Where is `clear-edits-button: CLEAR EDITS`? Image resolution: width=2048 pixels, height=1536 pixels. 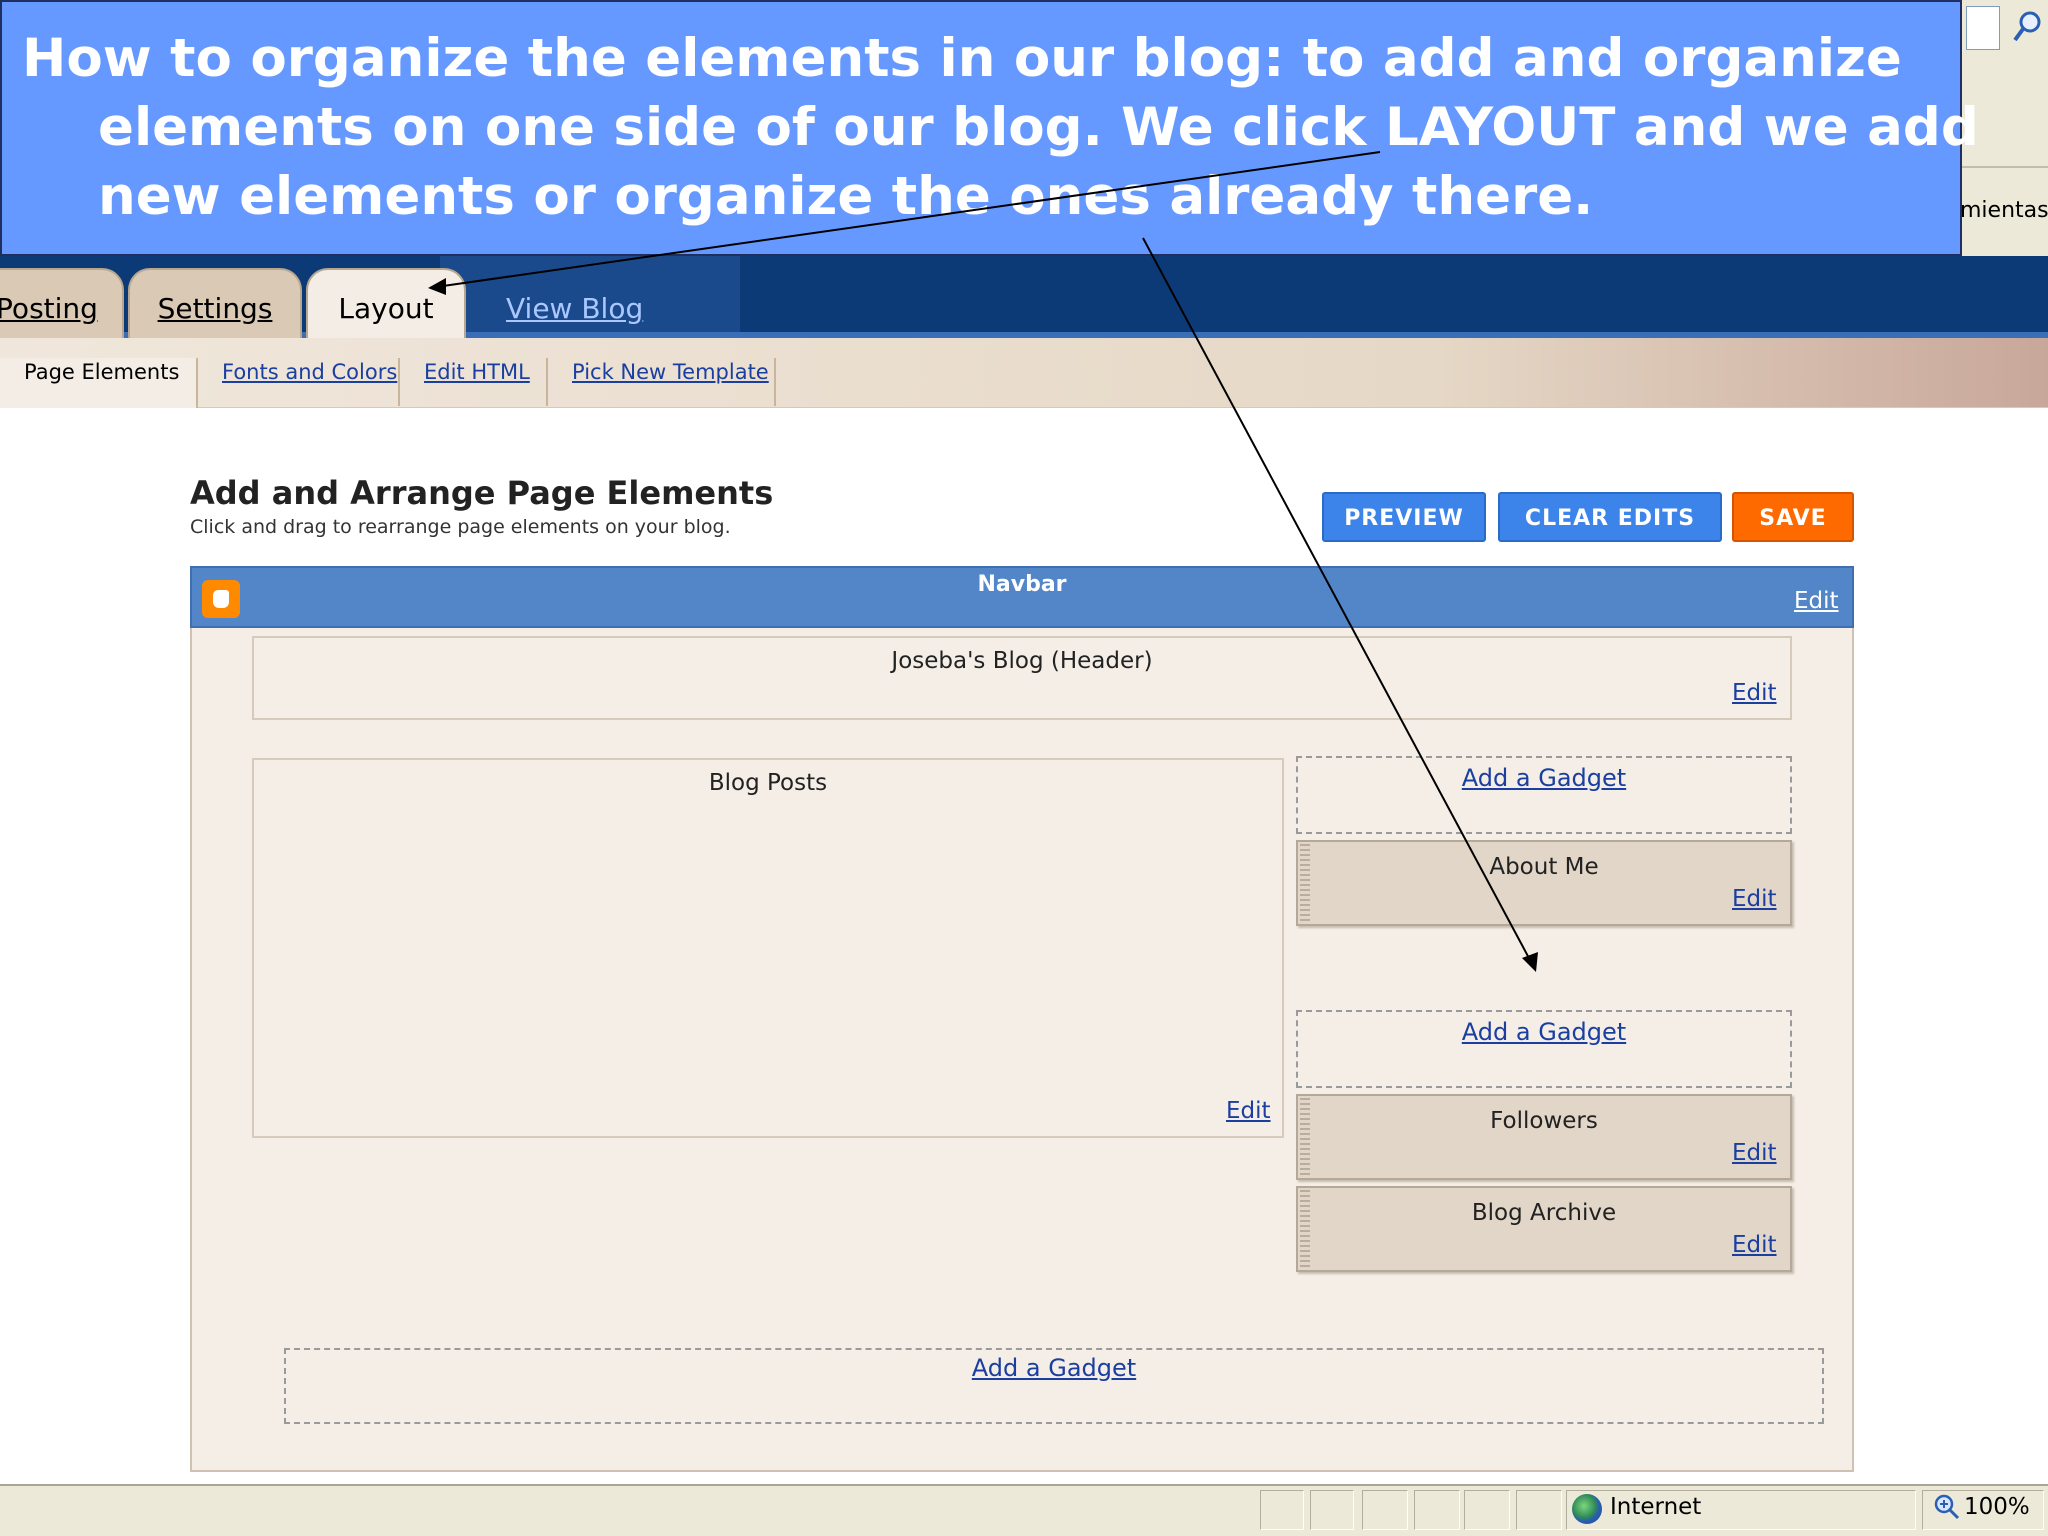
clear-edits-button: CLEAR EDITS is located at coordinates (1610, 517).